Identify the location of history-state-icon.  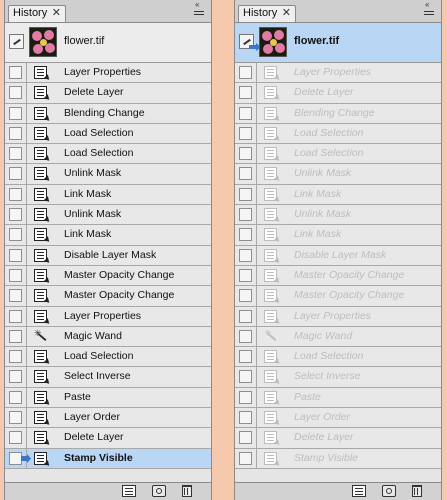
(43, 155).